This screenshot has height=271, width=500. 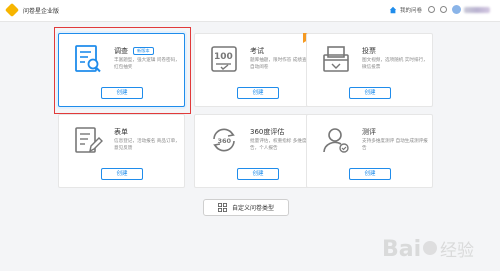 I want to click on svg-text: 360, so click(x=225, y=141).